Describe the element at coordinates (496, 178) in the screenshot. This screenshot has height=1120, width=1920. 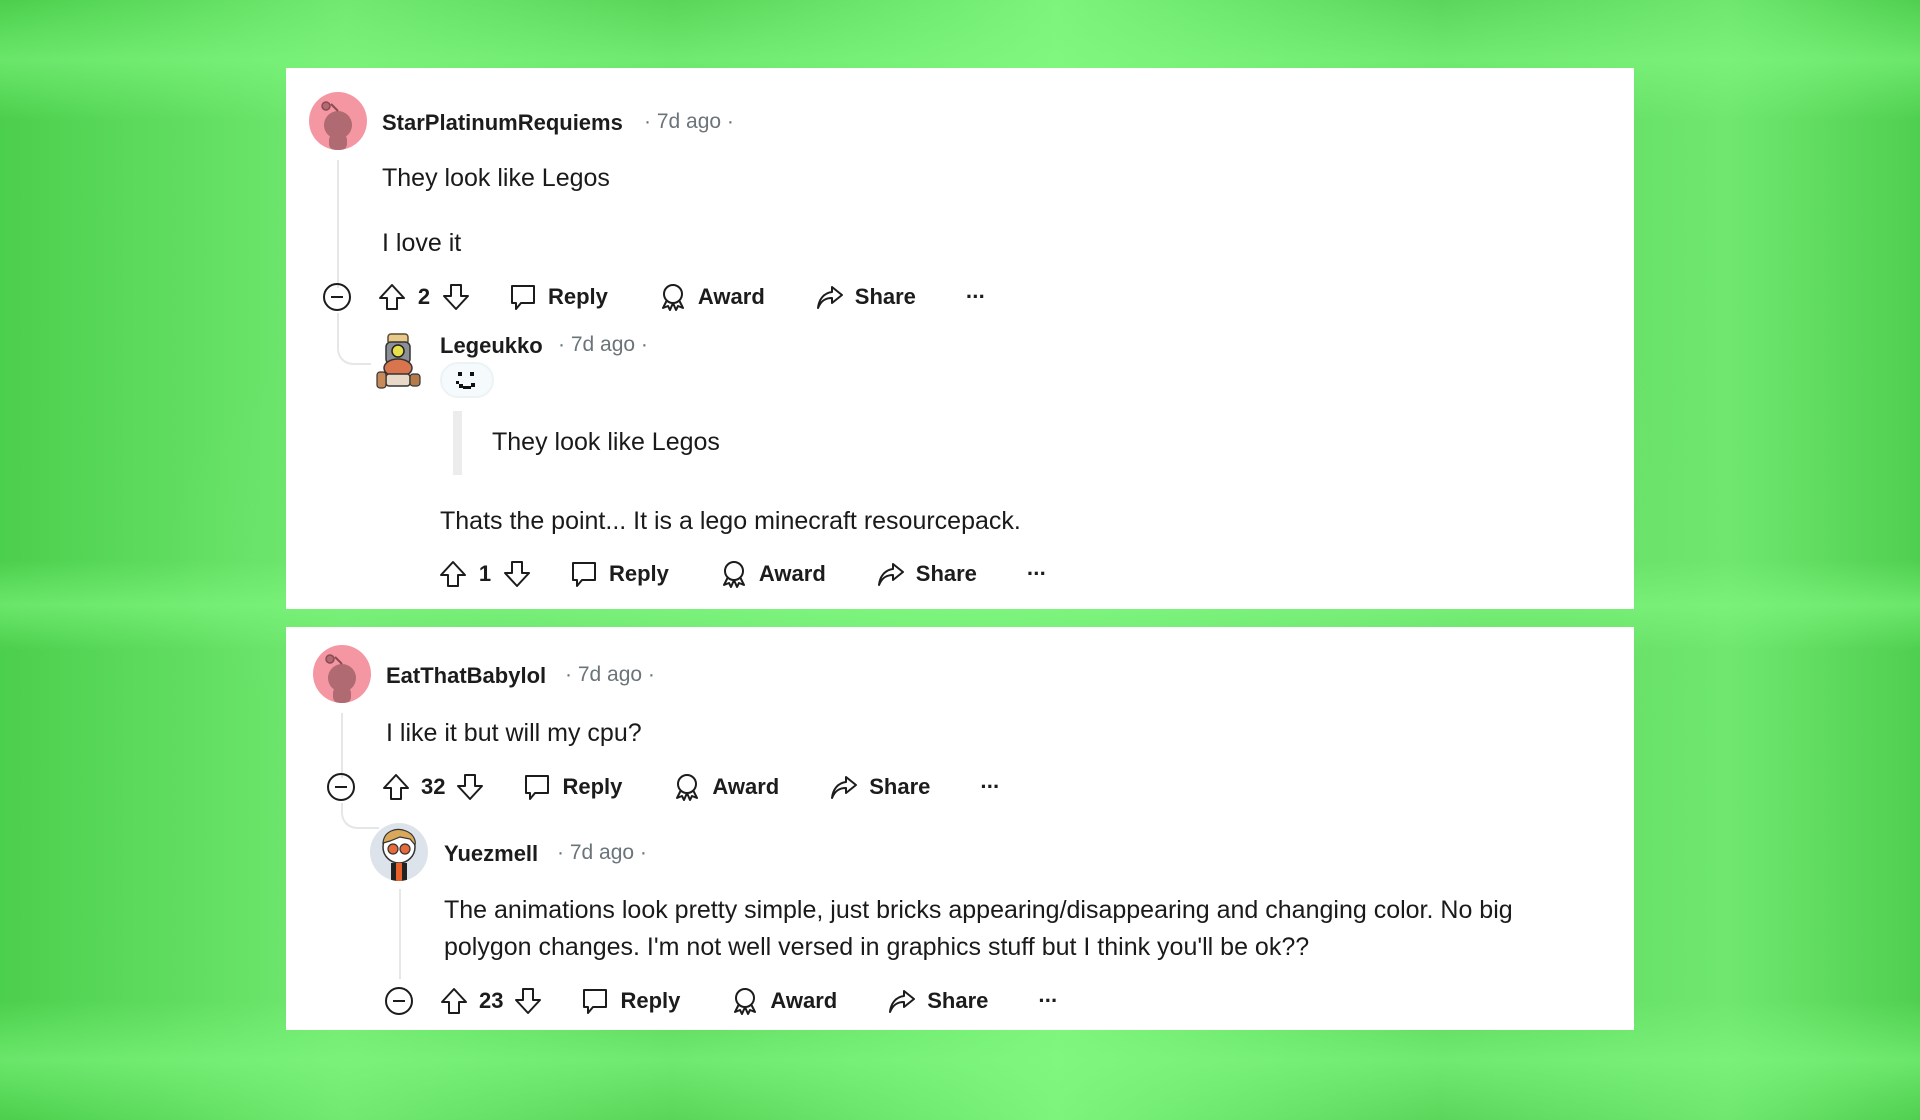
I see `comment-paragraph: They look like Legos` at that location.